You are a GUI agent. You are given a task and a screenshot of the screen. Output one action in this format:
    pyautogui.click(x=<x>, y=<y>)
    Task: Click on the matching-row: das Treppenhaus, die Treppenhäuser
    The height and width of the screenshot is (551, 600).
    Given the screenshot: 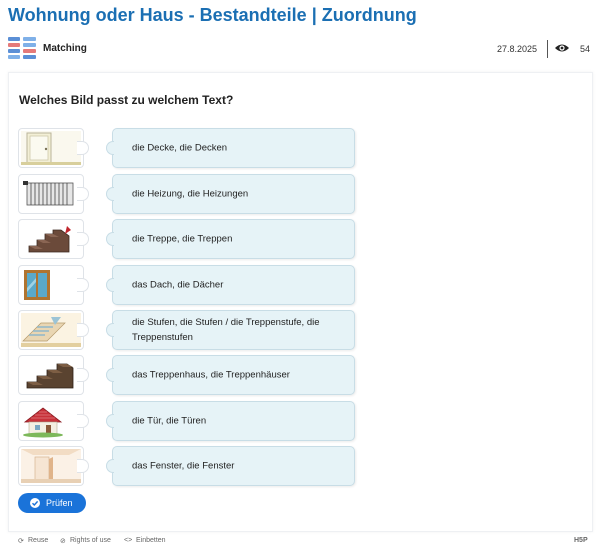 What is the action you would take?
    pyautogui.click(x=188, y=375)
    